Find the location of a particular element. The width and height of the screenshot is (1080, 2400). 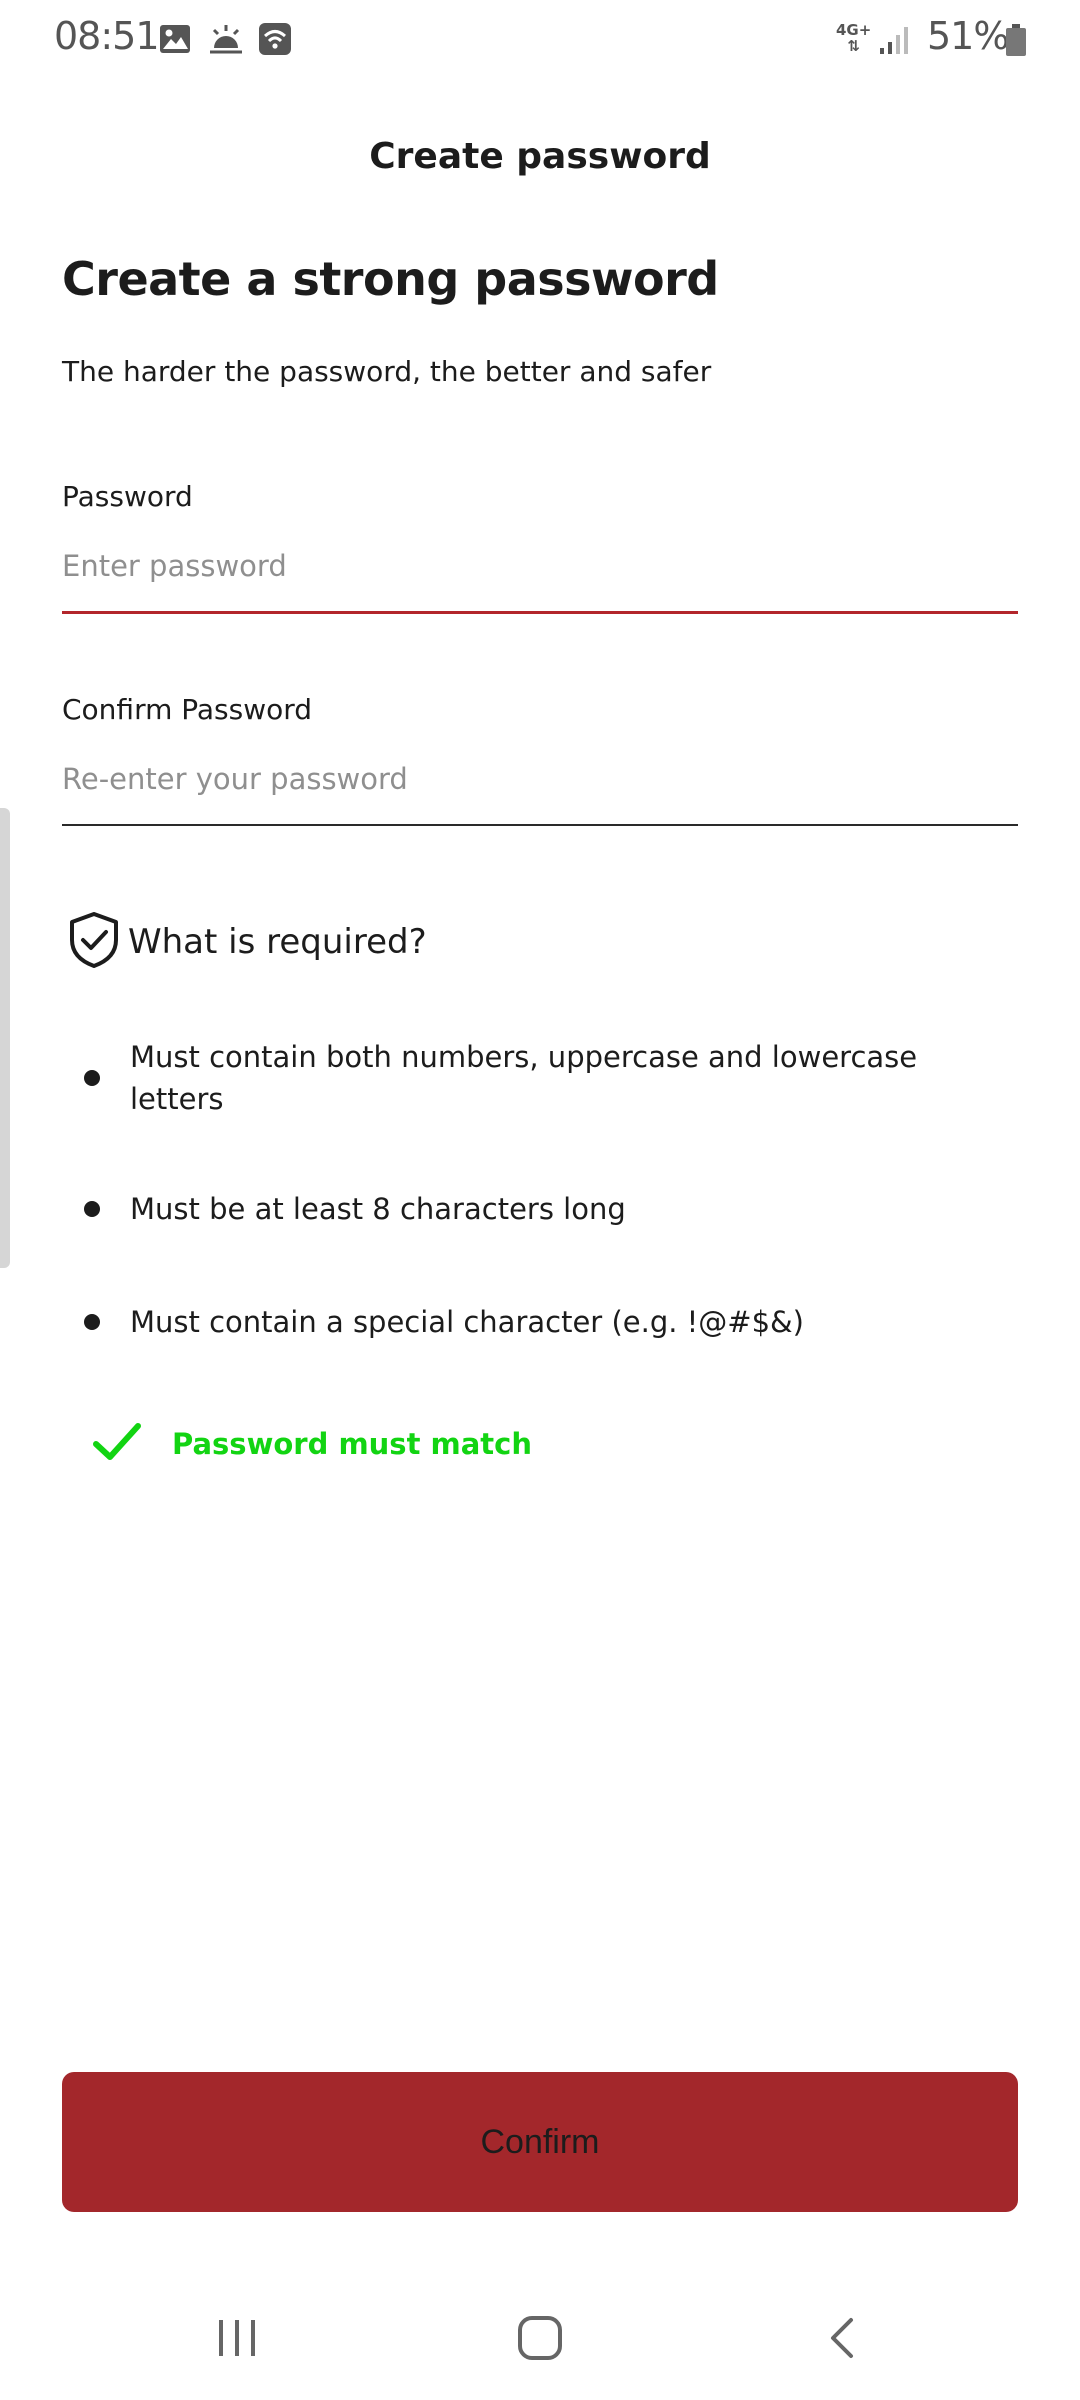

requirement-text: Must be at least 8 characters long is located at coordinates (378, 1209).